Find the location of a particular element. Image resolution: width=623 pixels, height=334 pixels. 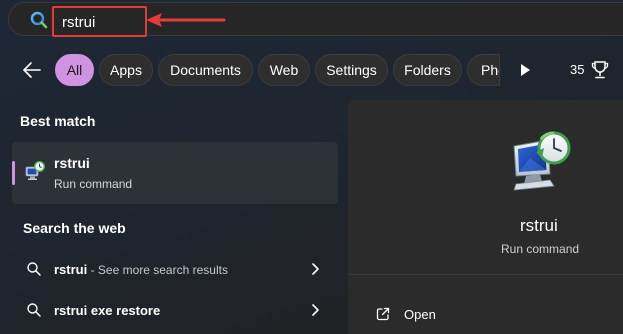

best-match-type: Run command is located at coordinates (93, 184).